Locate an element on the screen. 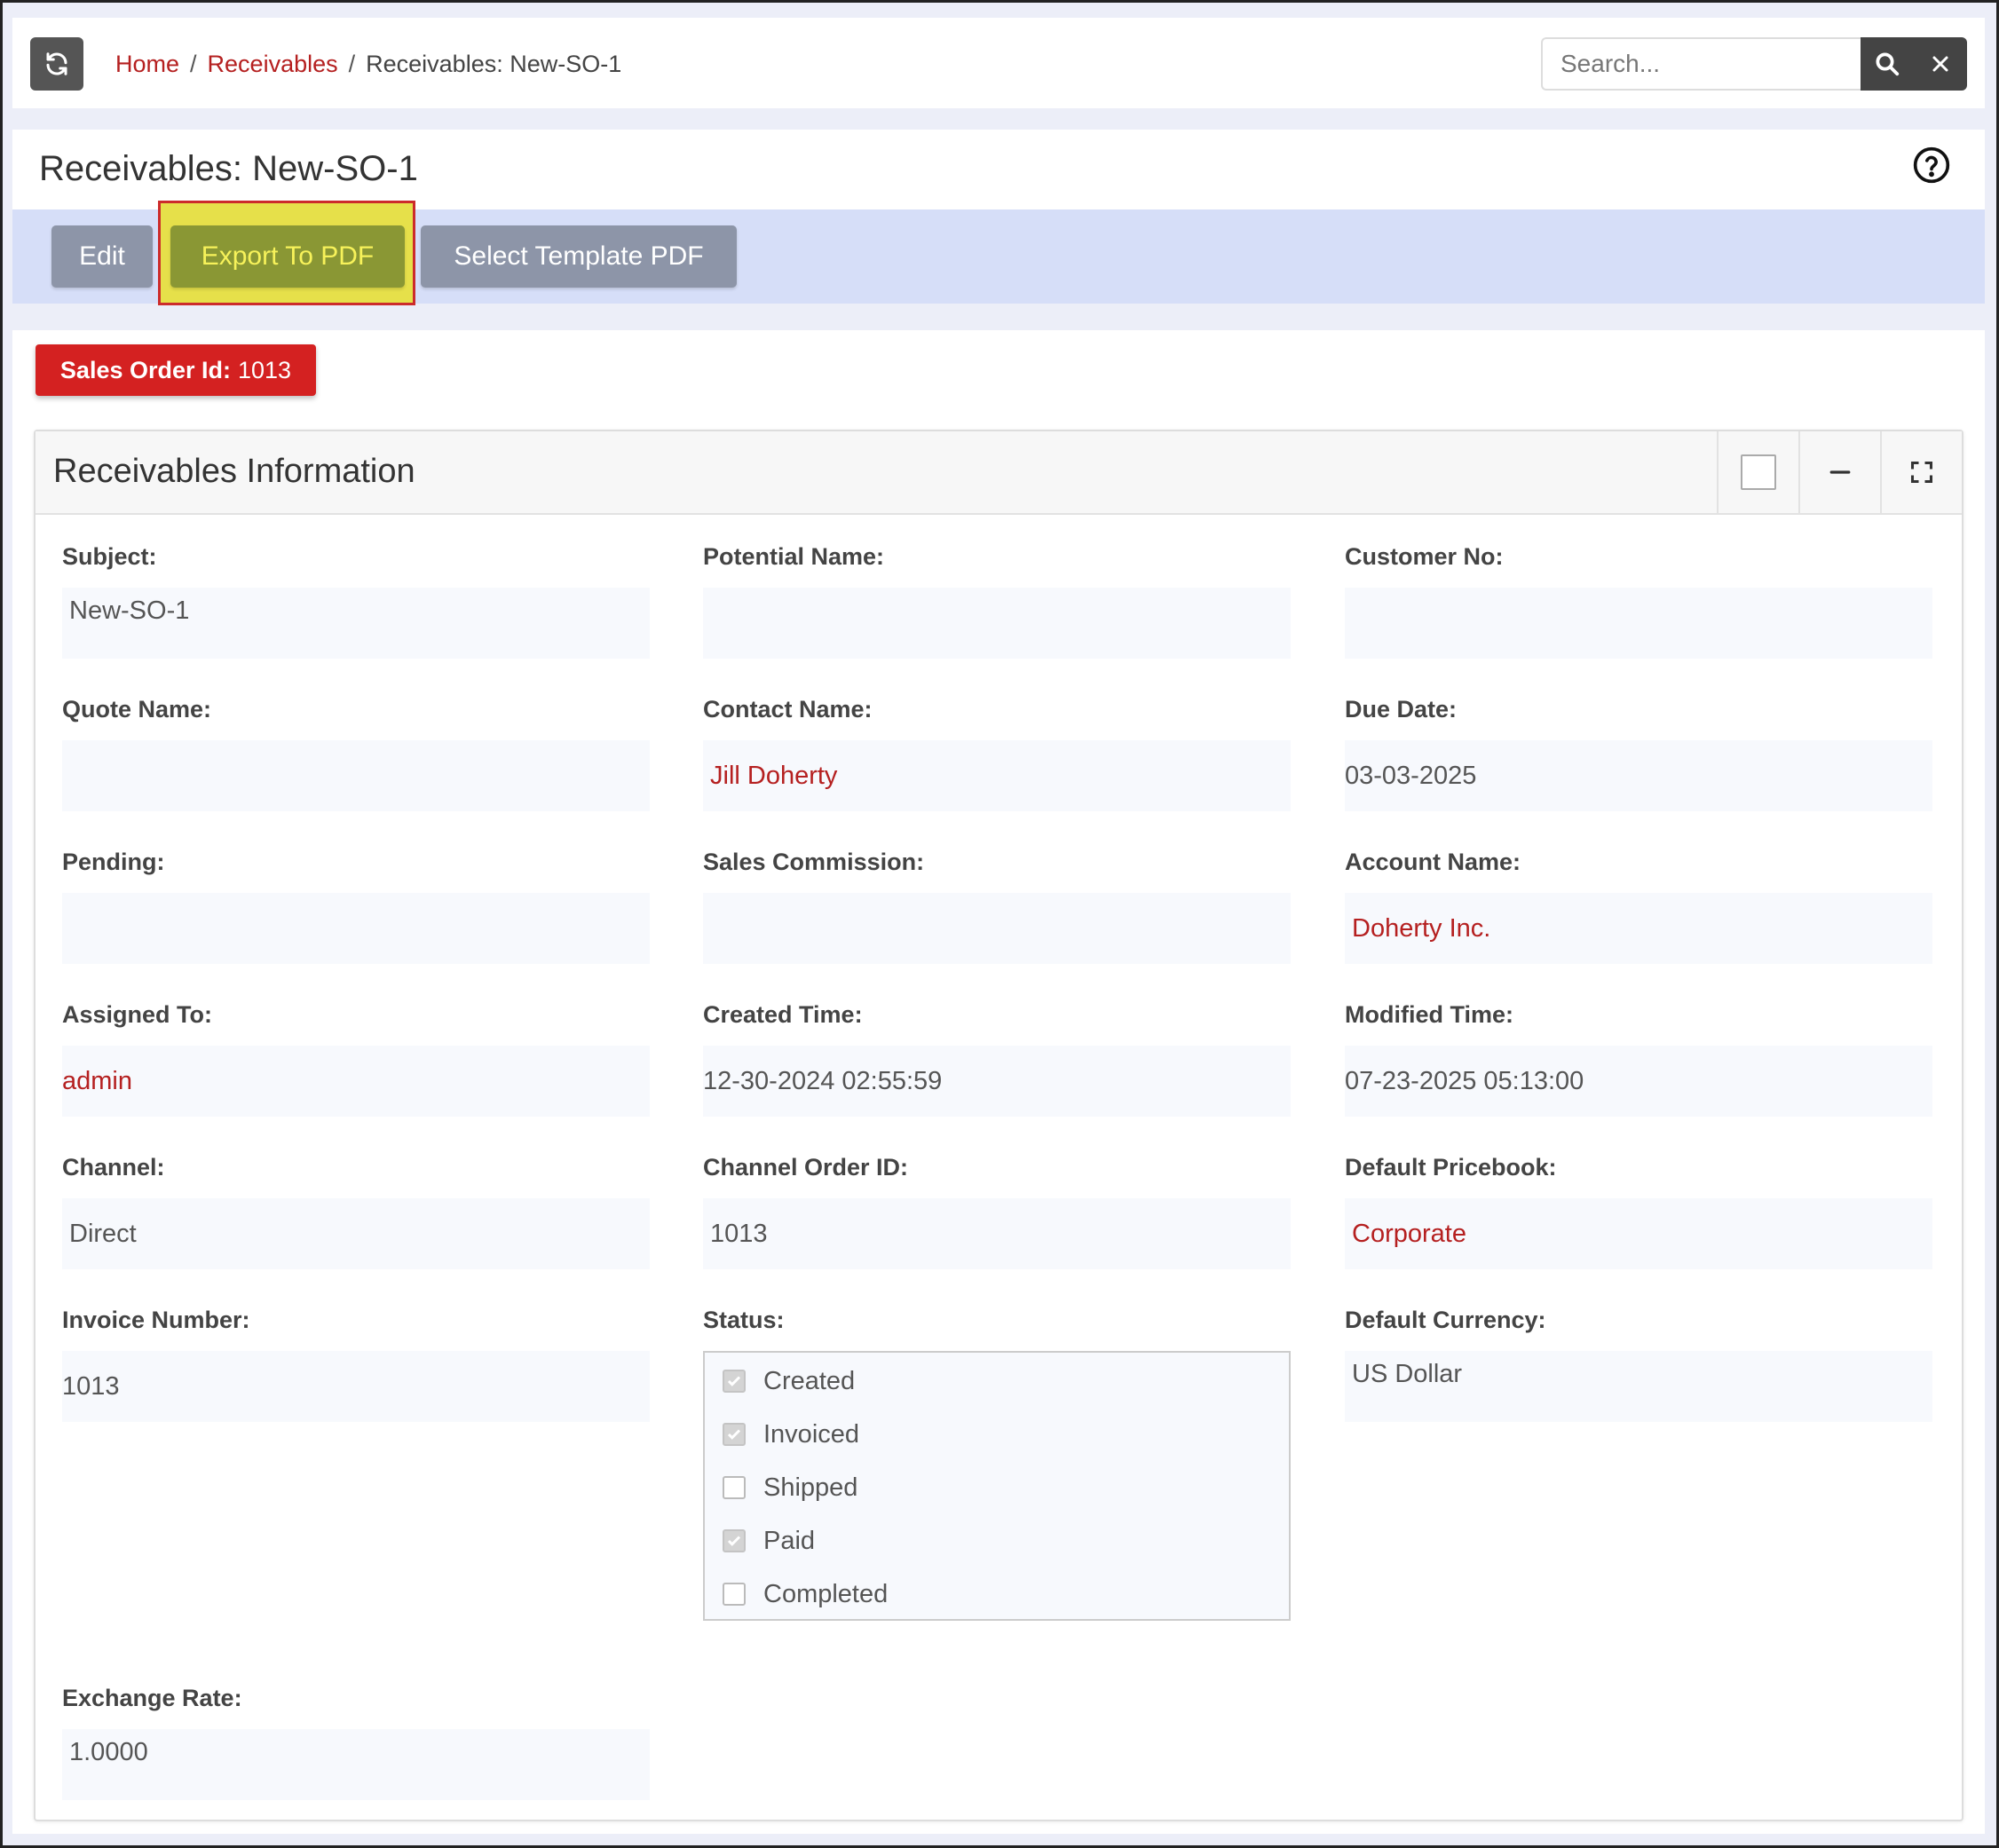 This screenshot has width=1999, height=1848. breadcrumb-current: Receivables: New-SO-1 is located at coordinates (494, 64).